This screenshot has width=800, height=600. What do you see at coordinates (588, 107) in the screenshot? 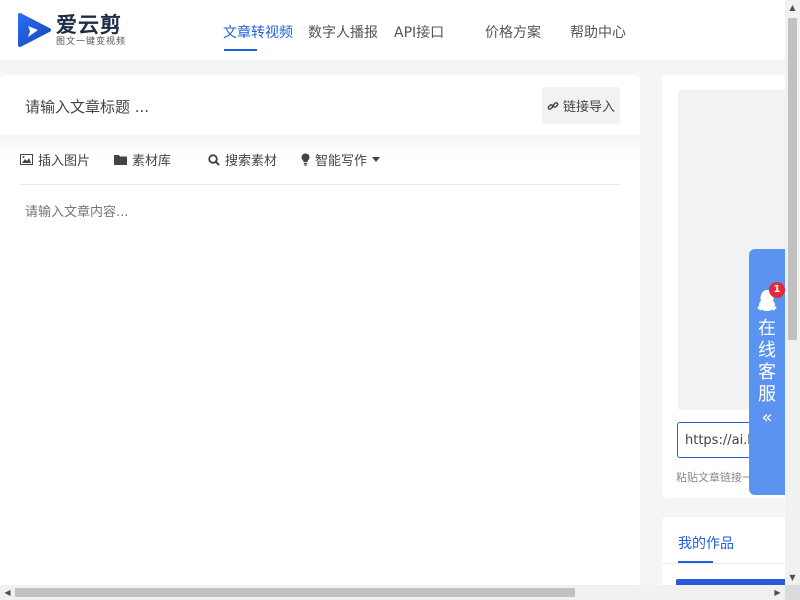
I see `link-import-label: 链接导入` at bounding box center [588, 107].